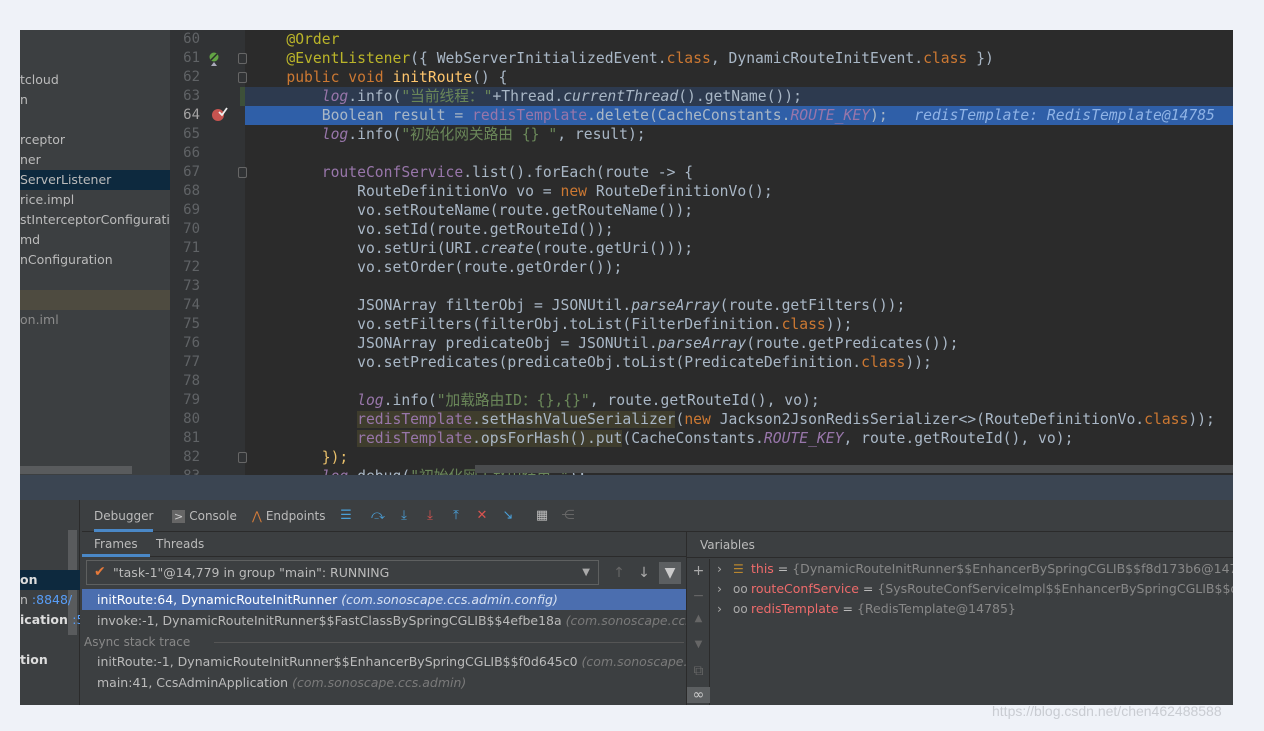  What do you see at coordinates (95, 100) in the screenshot?
I see `project-tree-item: n` at bounding box center [95, 100].